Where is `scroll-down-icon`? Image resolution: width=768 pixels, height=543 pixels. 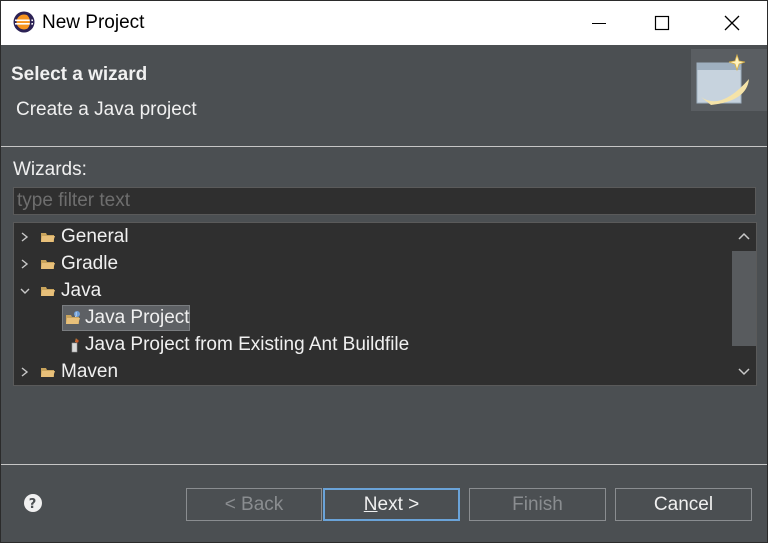 scroll-down-icon is located at coordinates (744, 372).